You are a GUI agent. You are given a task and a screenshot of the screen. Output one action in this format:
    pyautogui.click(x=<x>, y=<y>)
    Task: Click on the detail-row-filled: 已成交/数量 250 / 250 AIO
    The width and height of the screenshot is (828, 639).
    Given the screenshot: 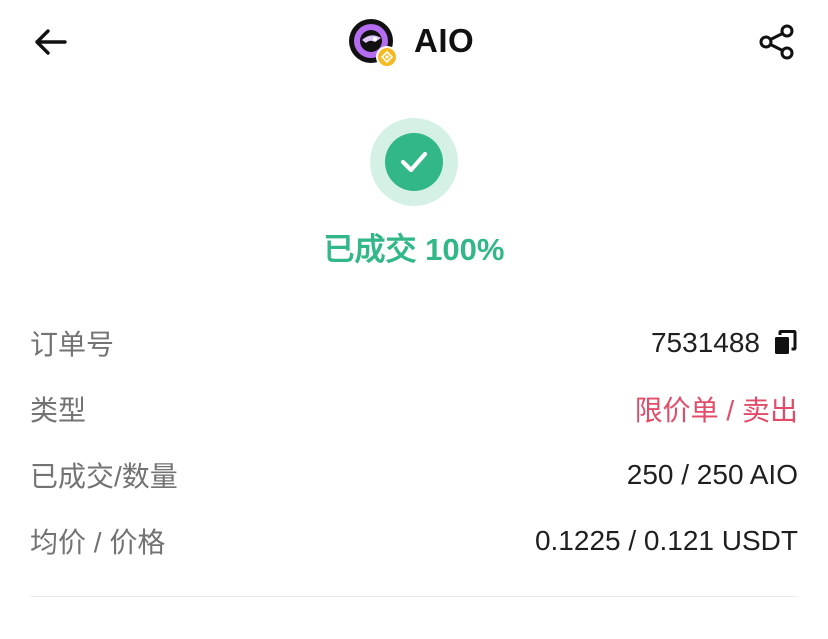 What is the action you would take?
    pyautogui.click(x=414, y=475)
    